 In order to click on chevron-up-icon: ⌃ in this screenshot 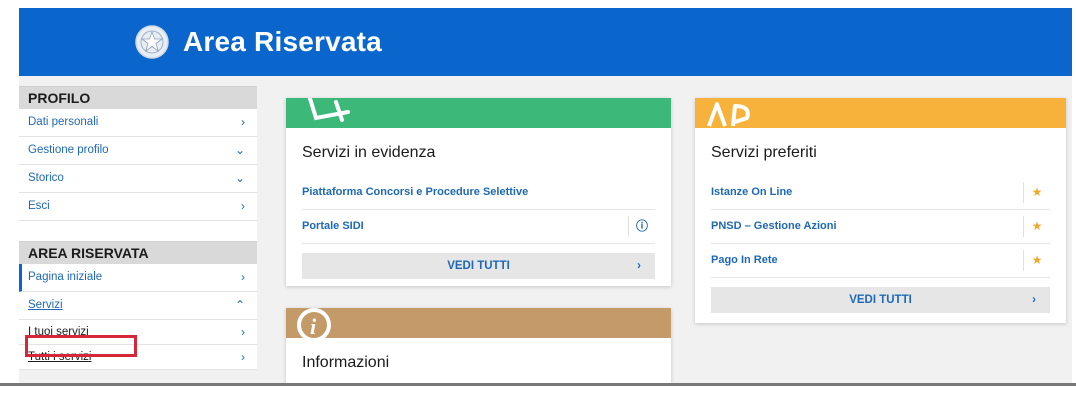, I will do `click(239, 305)`.